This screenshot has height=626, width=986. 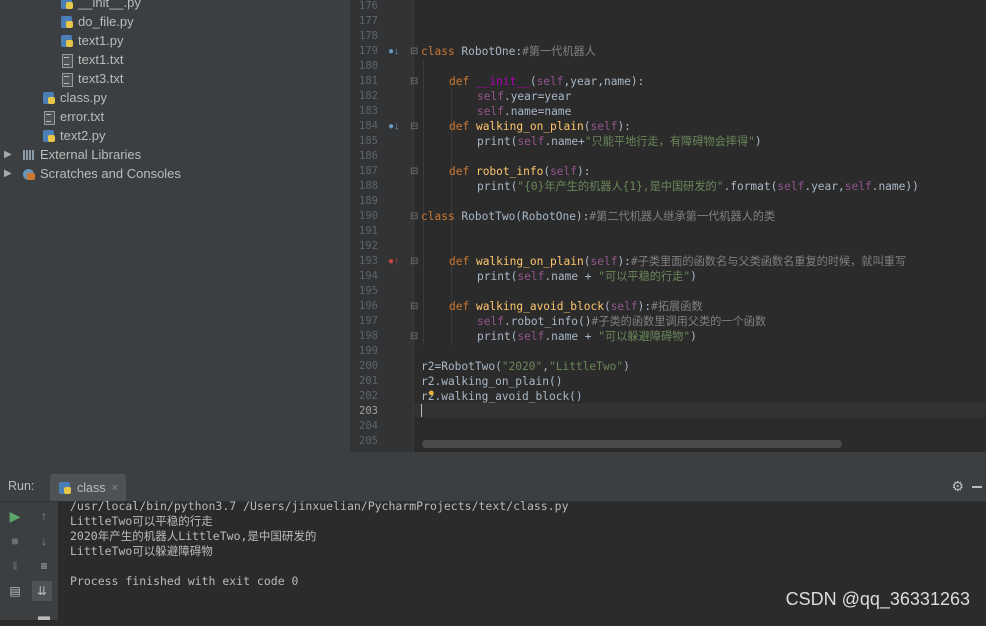 I want to click on print-icon: ▬, so click(x=44, y=616).